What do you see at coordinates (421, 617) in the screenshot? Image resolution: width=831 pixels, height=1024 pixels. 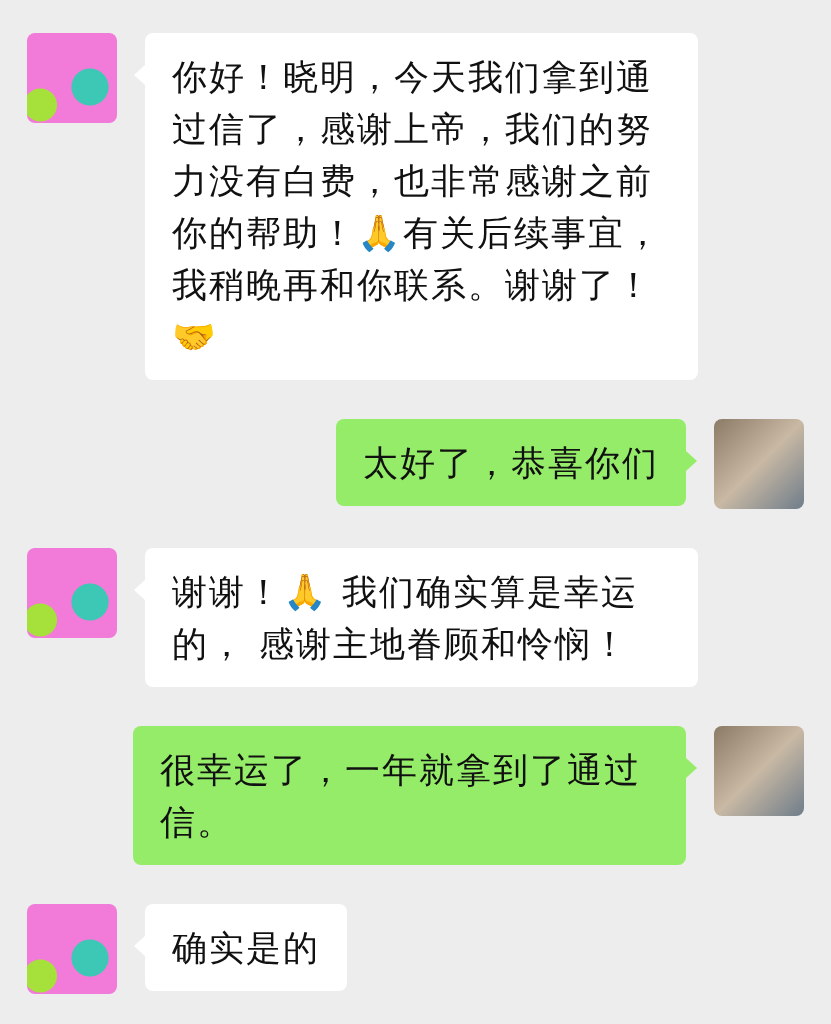 I see `message-bubble: 谢谢！🙏 我们确实算是幸运的， 感谢主地眷顾和怜悯！` at bounding box center [421, 617].